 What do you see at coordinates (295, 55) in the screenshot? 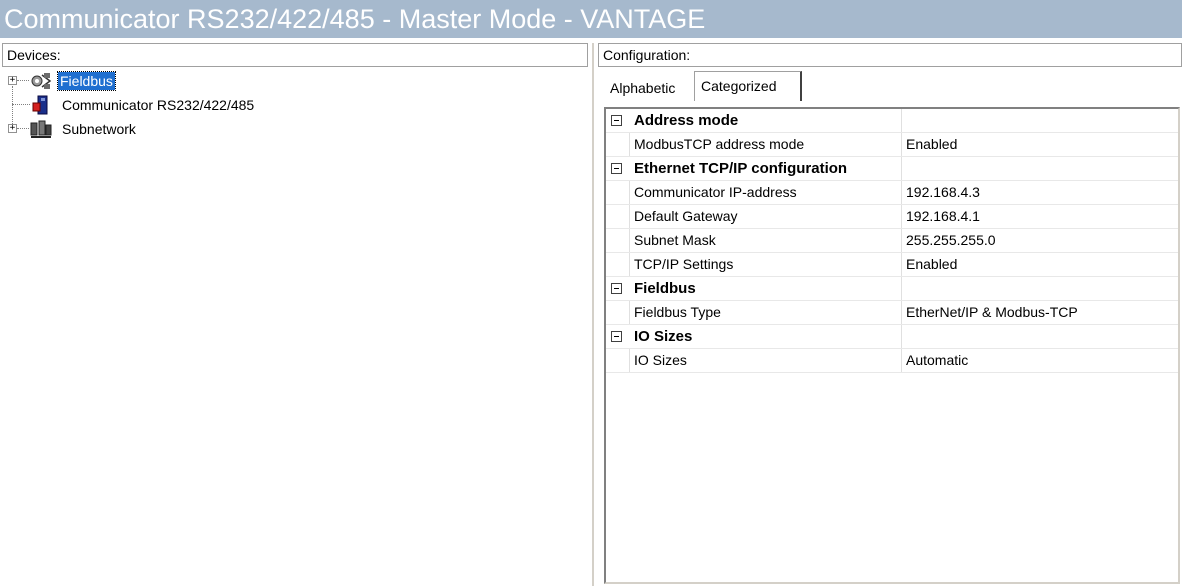
I see `devices-header: Devices:` at bounding box center [295, 55].